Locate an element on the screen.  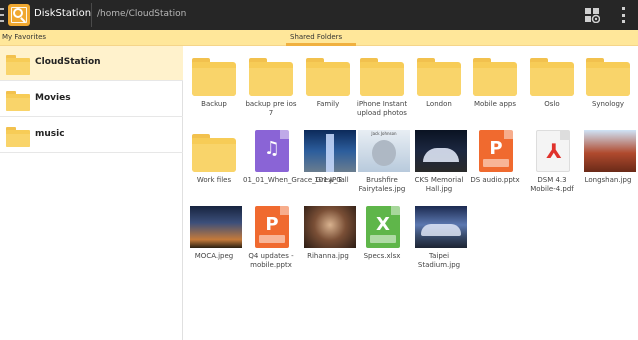
item-name: Longshan.jpg is located at coordinates (608, 180).